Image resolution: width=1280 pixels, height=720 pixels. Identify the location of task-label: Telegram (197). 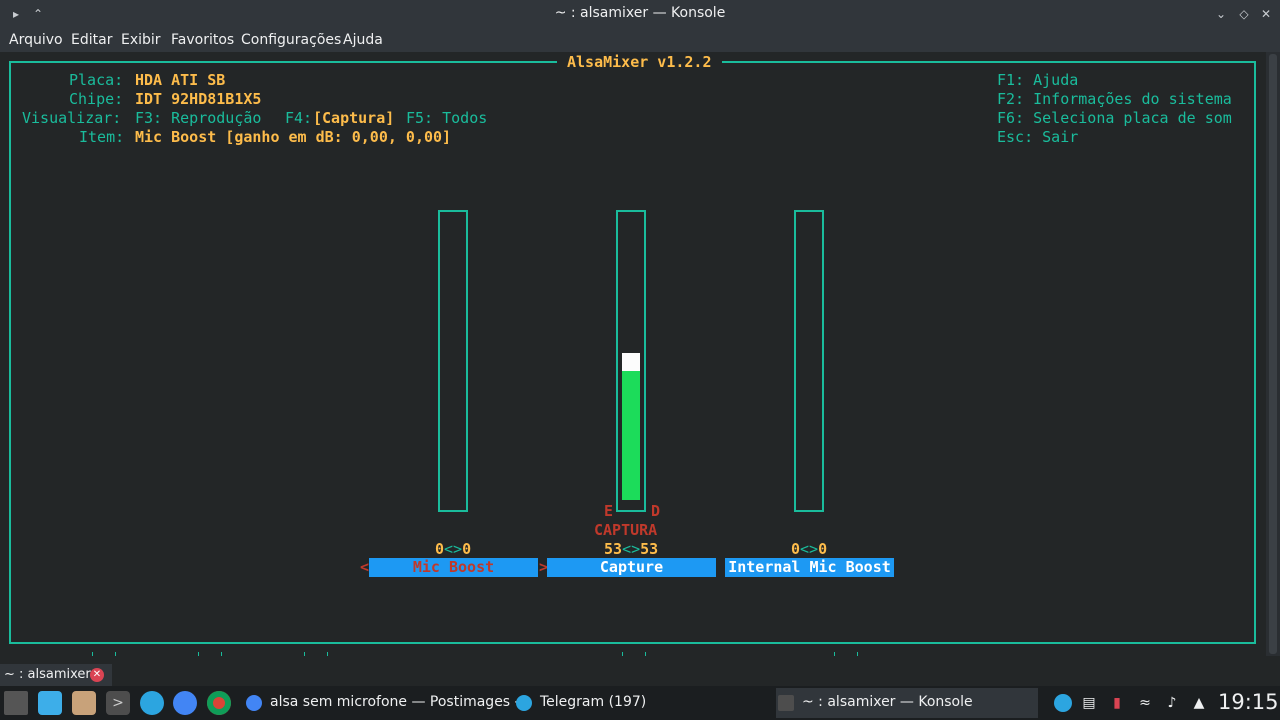
(593, 702).